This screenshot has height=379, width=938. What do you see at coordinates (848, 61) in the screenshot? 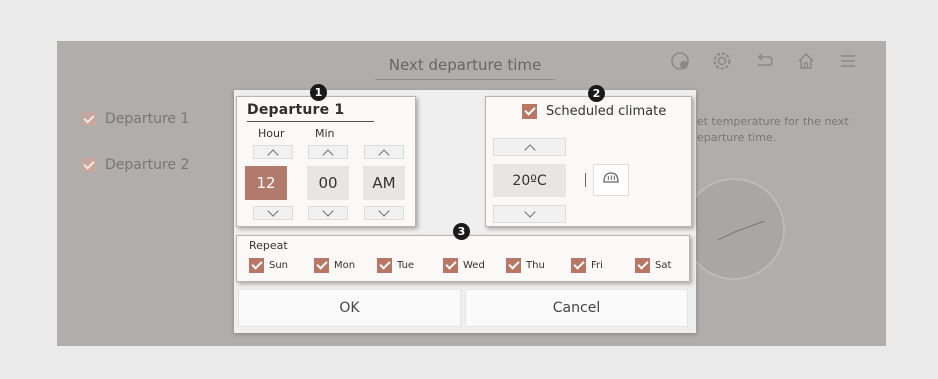
I see `menu-icon` at bounding box center [848, 61].